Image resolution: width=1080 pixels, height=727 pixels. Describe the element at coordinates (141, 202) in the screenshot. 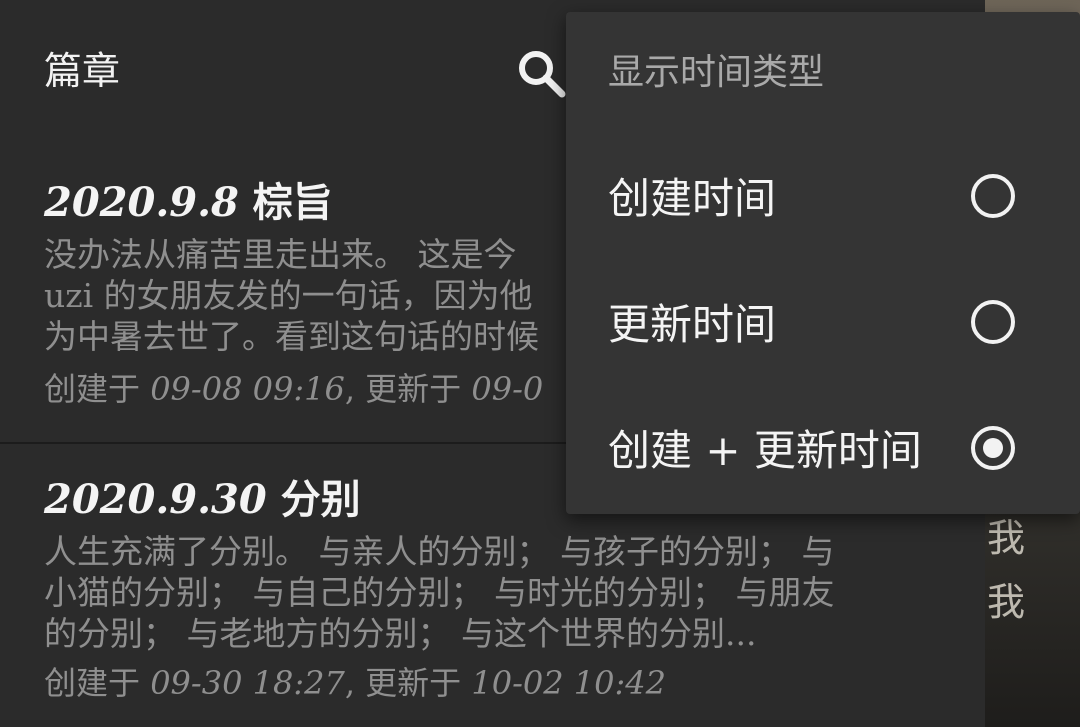

I see `article-date: 2020.9.8` at that location.